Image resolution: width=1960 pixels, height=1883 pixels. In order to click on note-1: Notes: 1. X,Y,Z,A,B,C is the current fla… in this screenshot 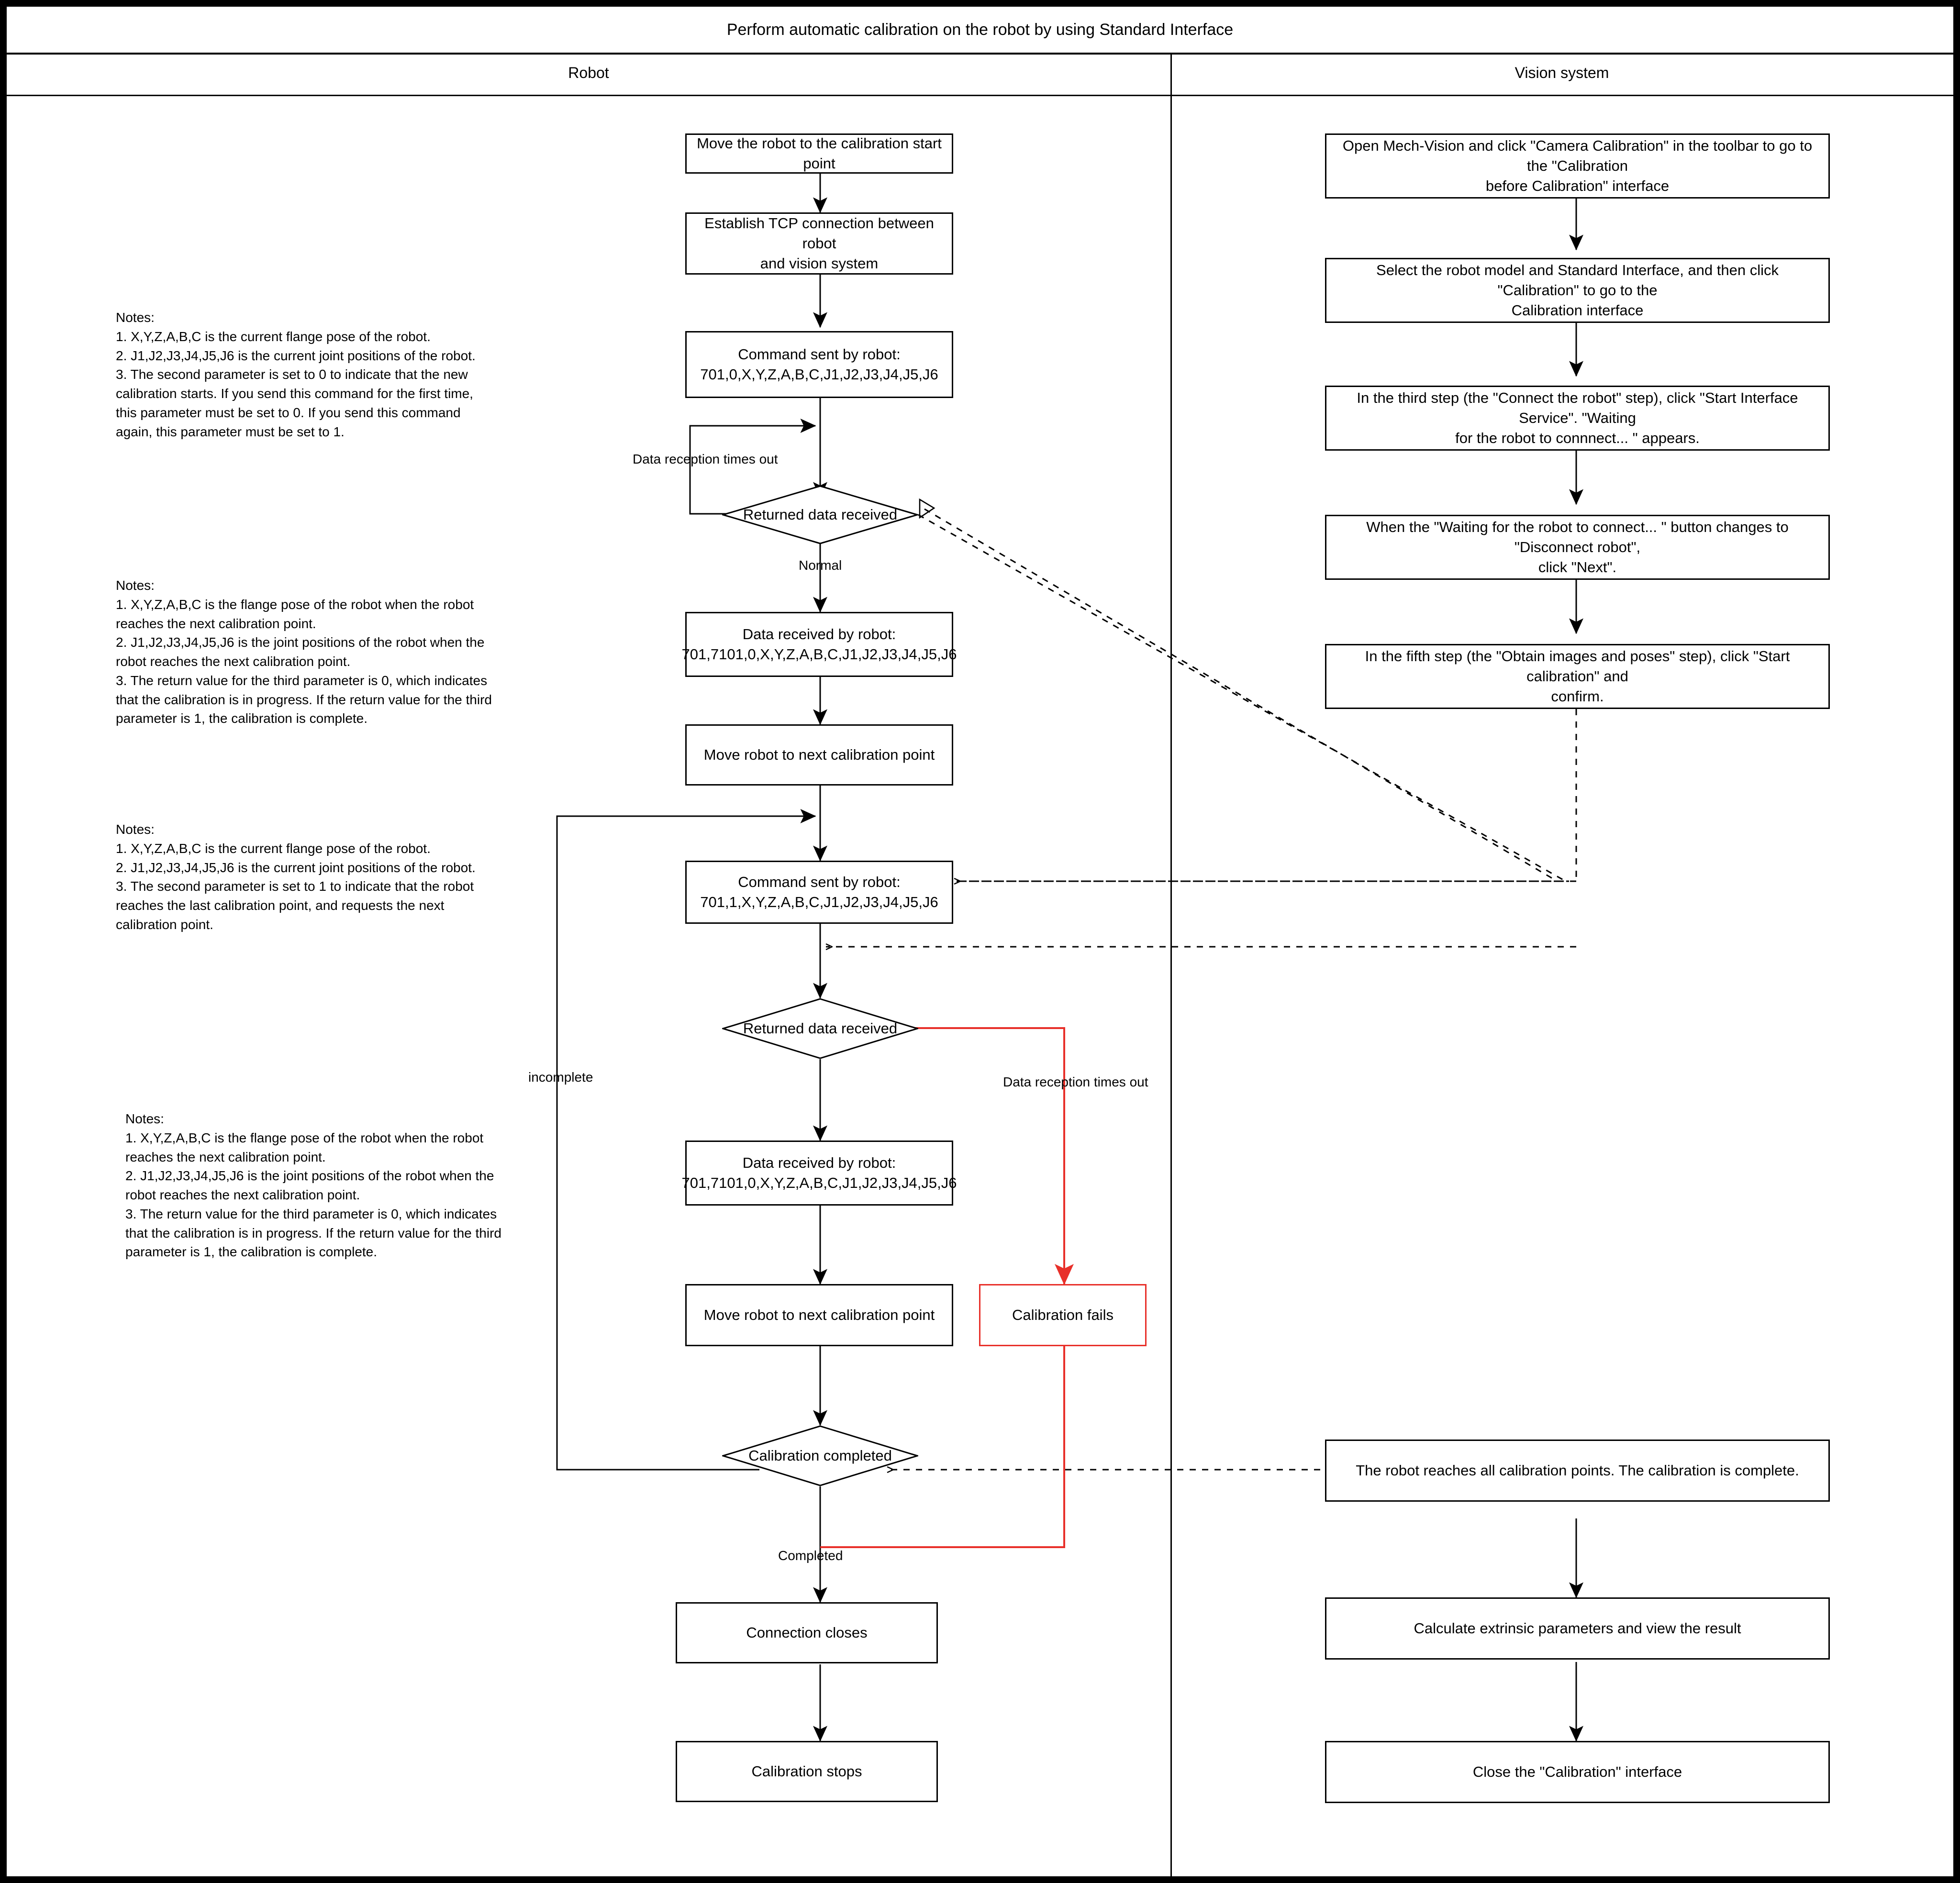, I will do `click(296, 374)`.